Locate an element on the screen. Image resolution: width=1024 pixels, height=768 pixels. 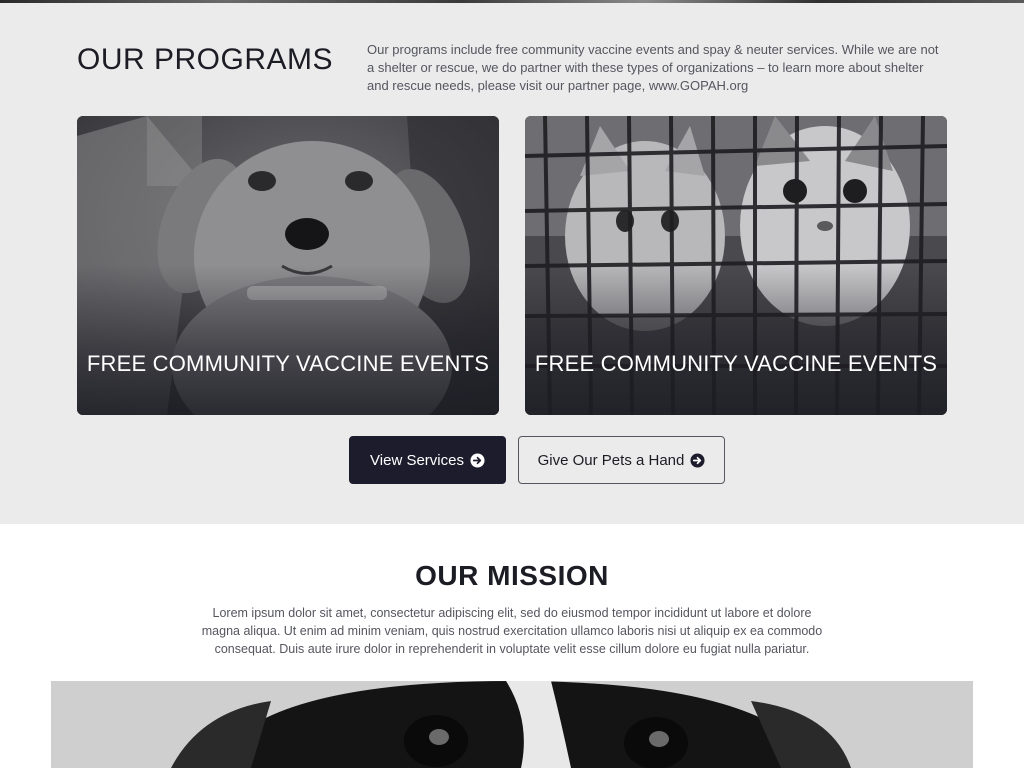
dog-closeup-photo is located at coordinates (512, 724).